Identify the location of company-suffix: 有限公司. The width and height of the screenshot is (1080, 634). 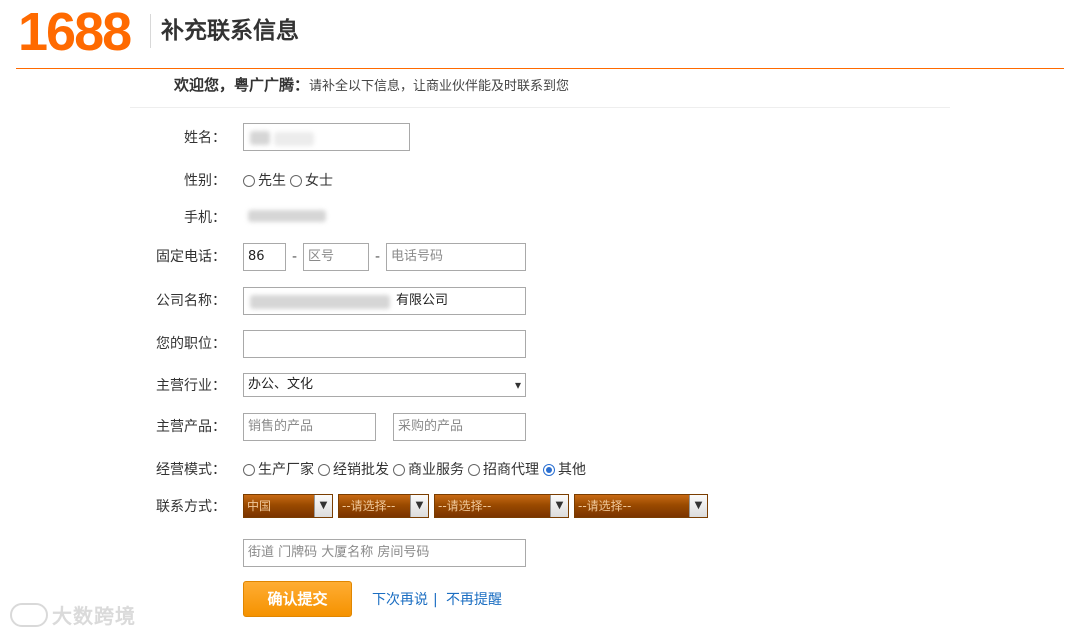
(422, 300).